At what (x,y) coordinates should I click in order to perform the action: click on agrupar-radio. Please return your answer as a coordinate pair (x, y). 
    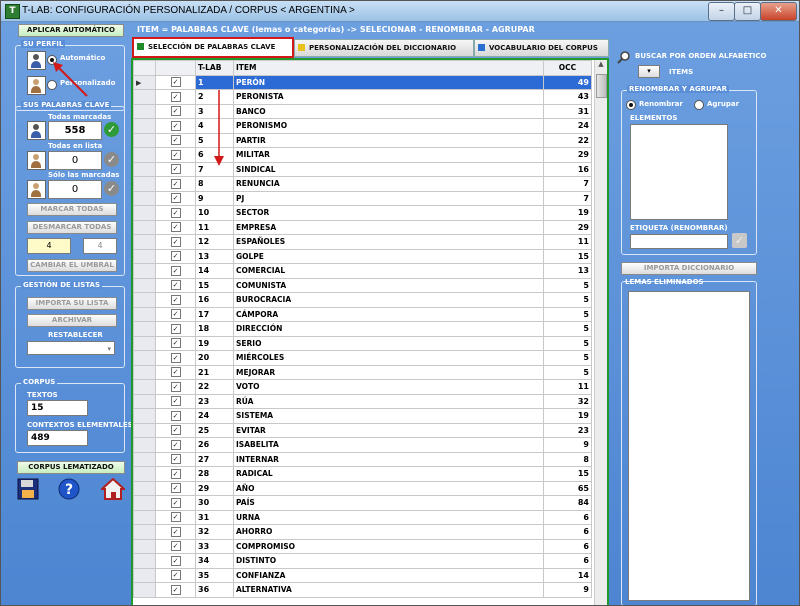
    Looking at the image, I should click on (699, 105).